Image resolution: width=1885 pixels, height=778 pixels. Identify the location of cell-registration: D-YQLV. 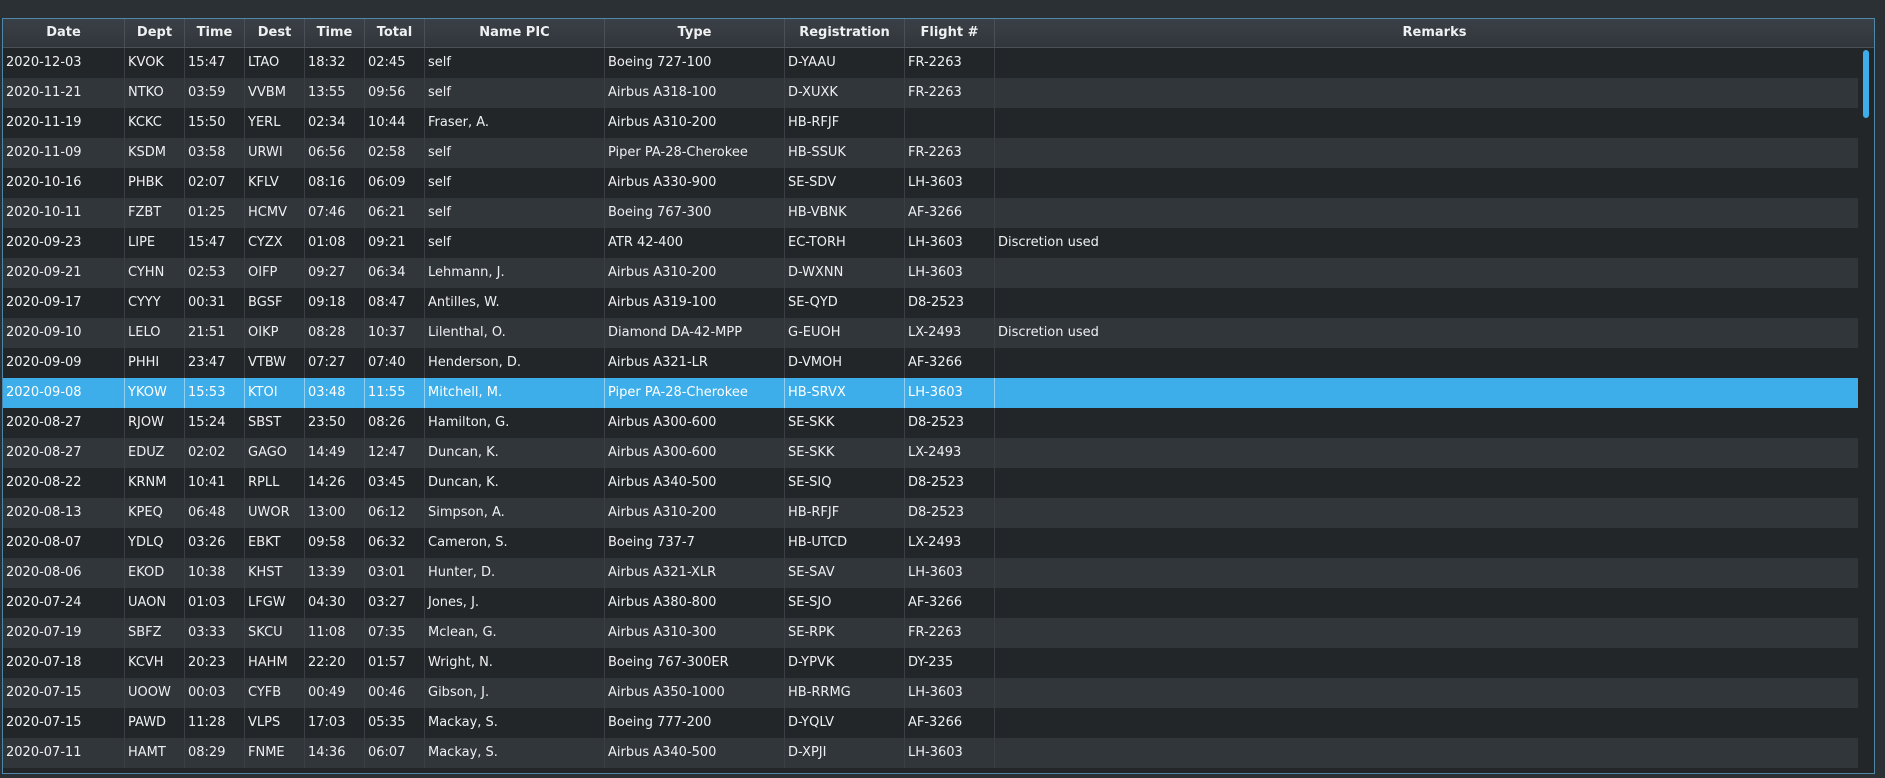
(845, 723).